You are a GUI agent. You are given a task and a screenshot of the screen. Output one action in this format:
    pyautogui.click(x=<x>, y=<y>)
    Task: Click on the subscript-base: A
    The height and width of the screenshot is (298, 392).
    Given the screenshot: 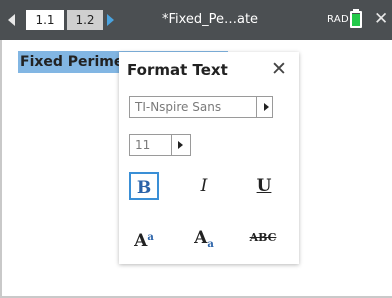 What is the action you would take?
    pyautogui.click(x=201, y=238)
    